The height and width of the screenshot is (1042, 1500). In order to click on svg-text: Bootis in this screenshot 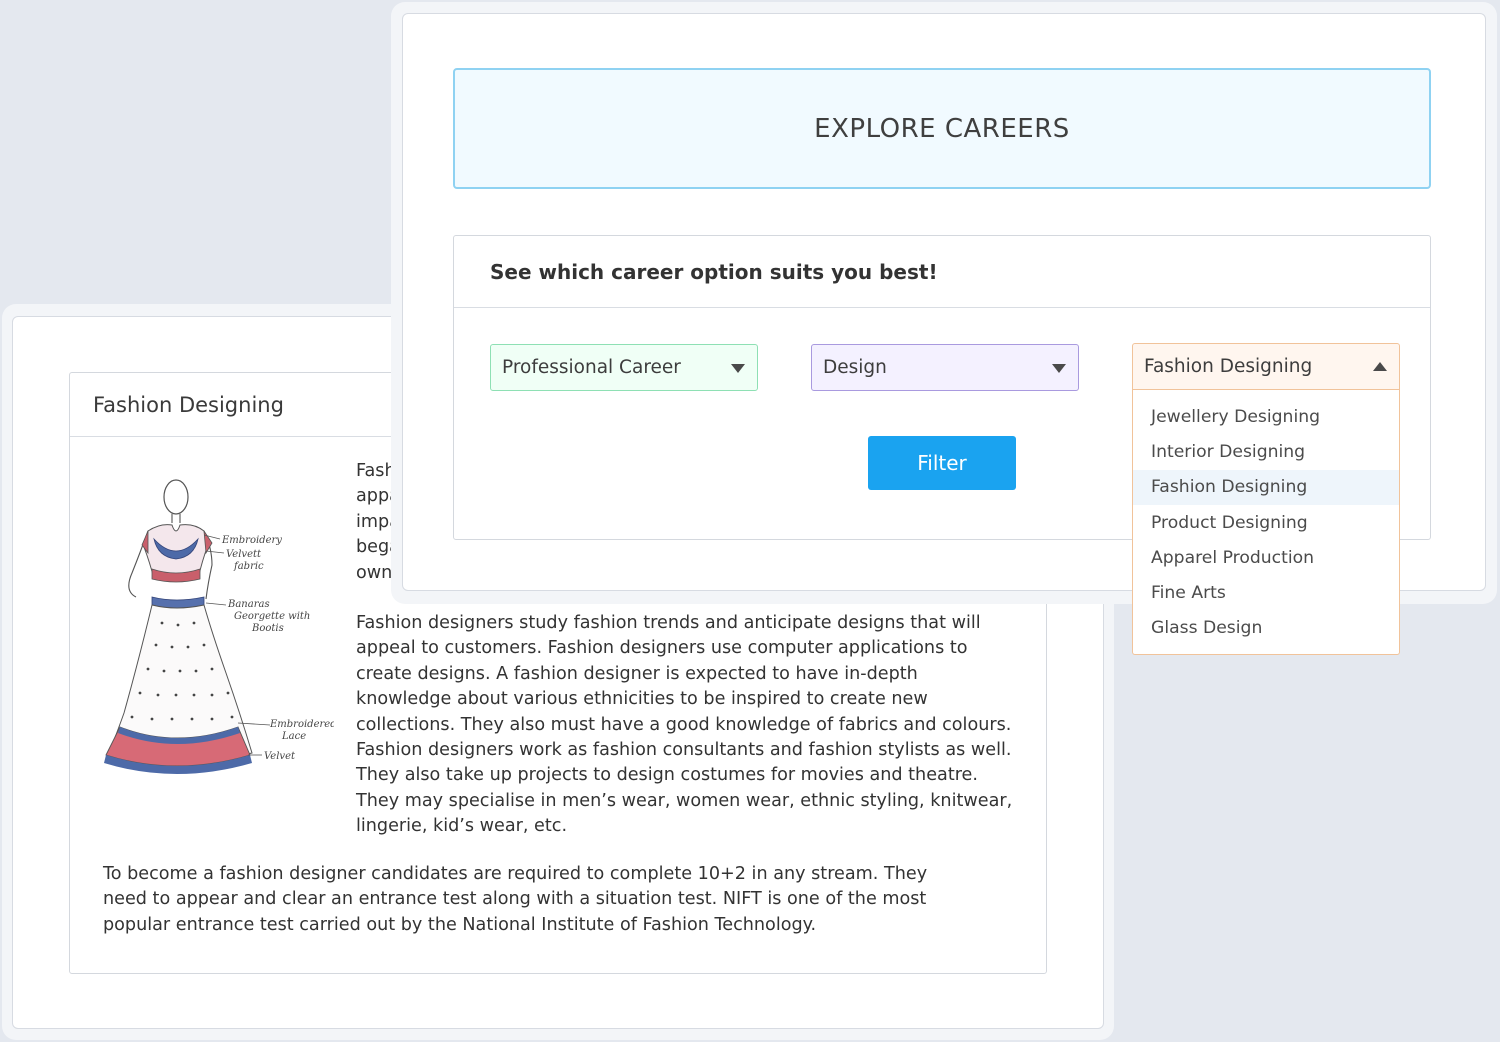, I will do `click(267, 628)`.